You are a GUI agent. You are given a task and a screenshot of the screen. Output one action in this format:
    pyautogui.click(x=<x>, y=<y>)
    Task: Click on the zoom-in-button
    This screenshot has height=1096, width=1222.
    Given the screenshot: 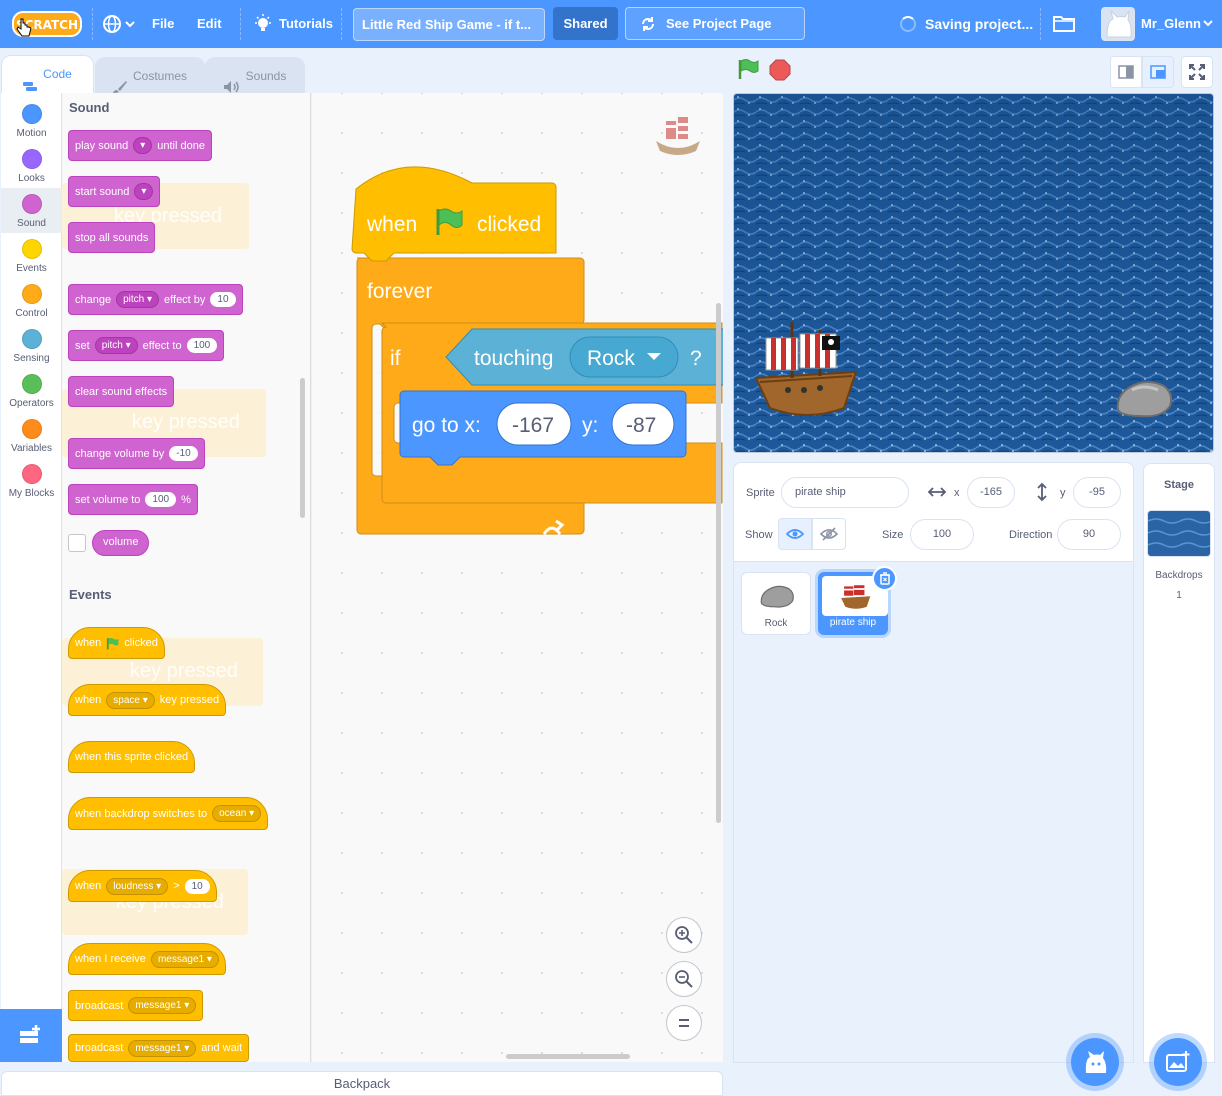 What is the action you would take?
    pyautogui.click(x=684, y=935)
    